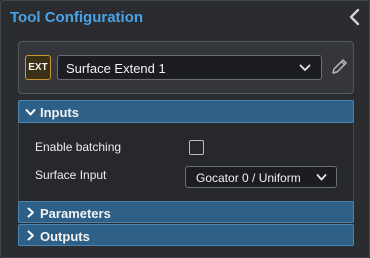  I want to click on parameters-section-header: Parameters, so click(186, 212).